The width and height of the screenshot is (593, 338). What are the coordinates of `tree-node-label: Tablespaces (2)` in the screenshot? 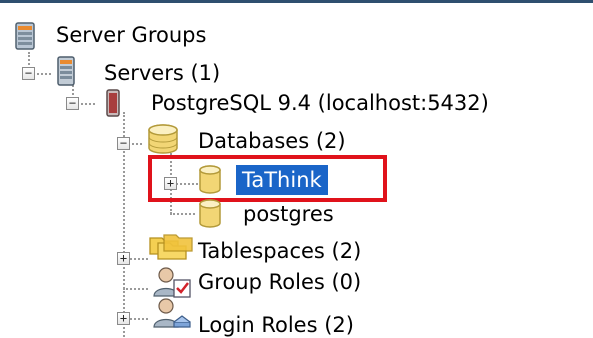 It's located at (280, 251).